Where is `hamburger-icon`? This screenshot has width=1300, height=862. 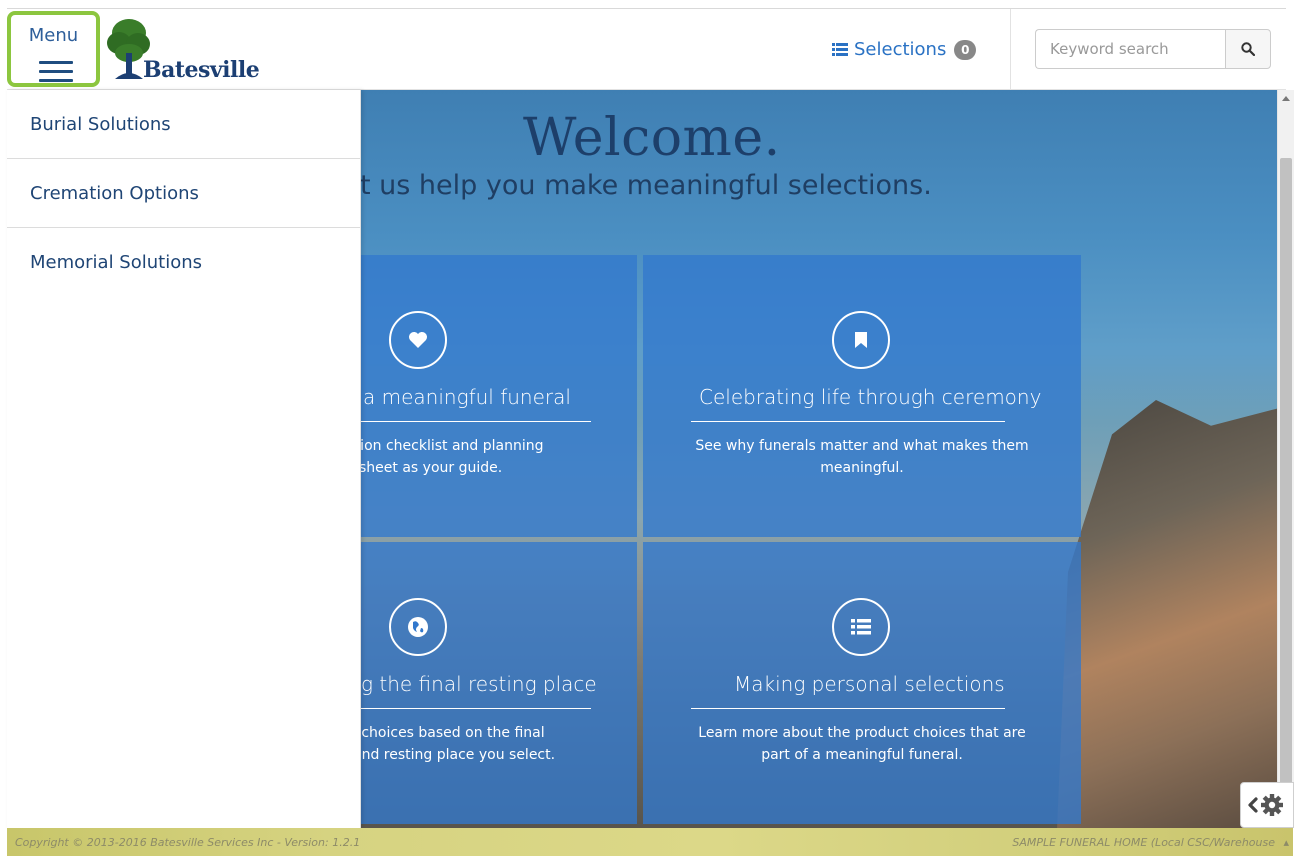 hamburger-icon is located at coordinates (56, 72).